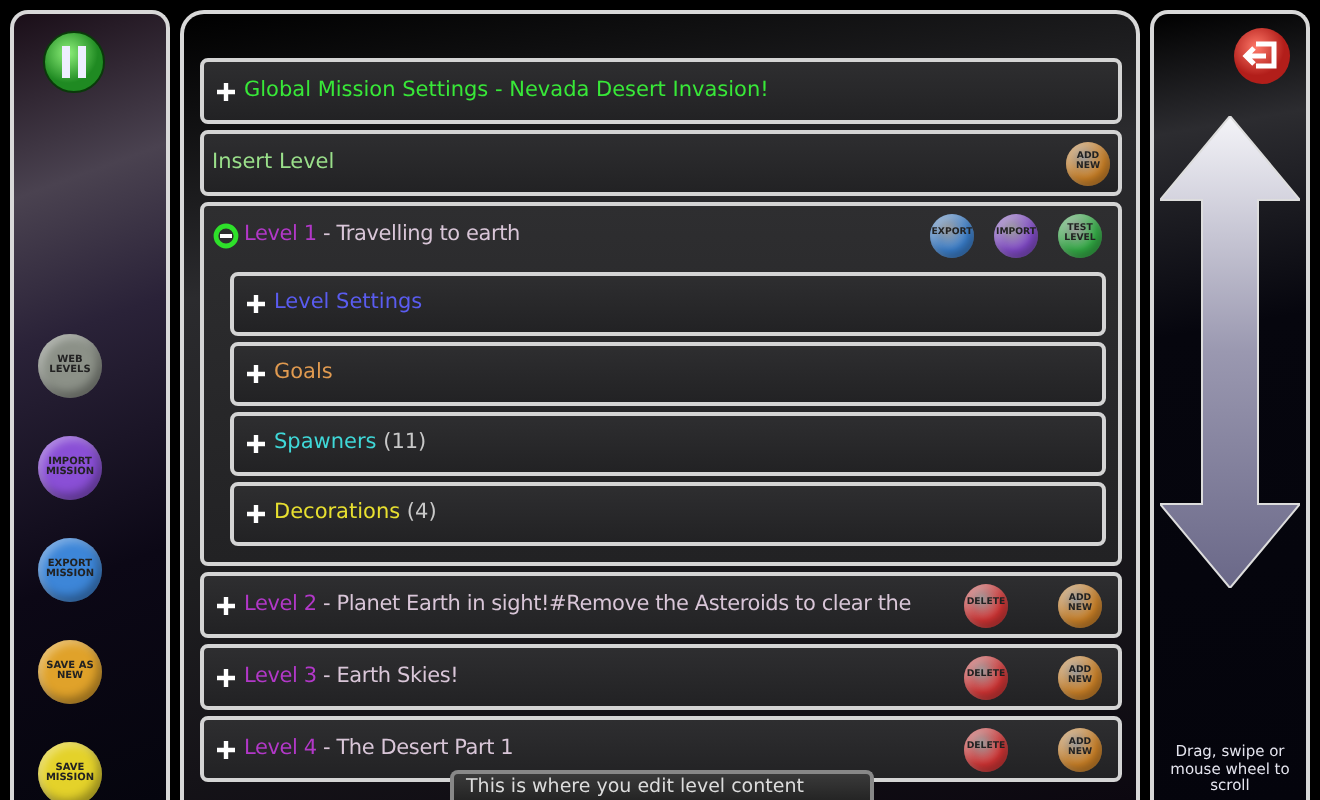 The height and width of the screenshot is (800, 1320). Describe the element at coordinates (1230, 352) in the screenshot. I see `scroll-arrow-icon` at that location.